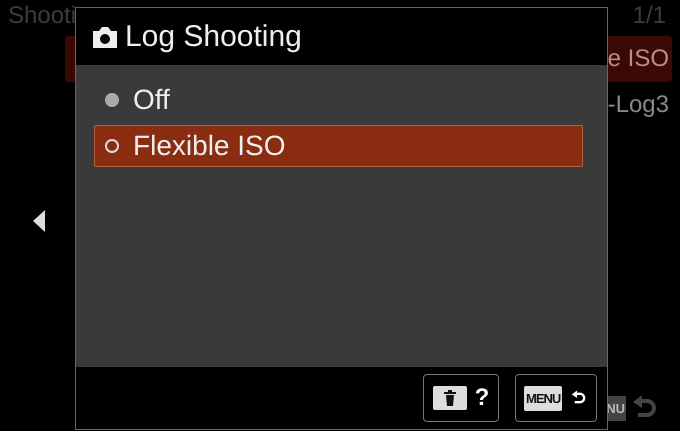  Describe the element at coordinates (338, 146) in the screenshot. I see `option-item: Flexible ISO` at that location.